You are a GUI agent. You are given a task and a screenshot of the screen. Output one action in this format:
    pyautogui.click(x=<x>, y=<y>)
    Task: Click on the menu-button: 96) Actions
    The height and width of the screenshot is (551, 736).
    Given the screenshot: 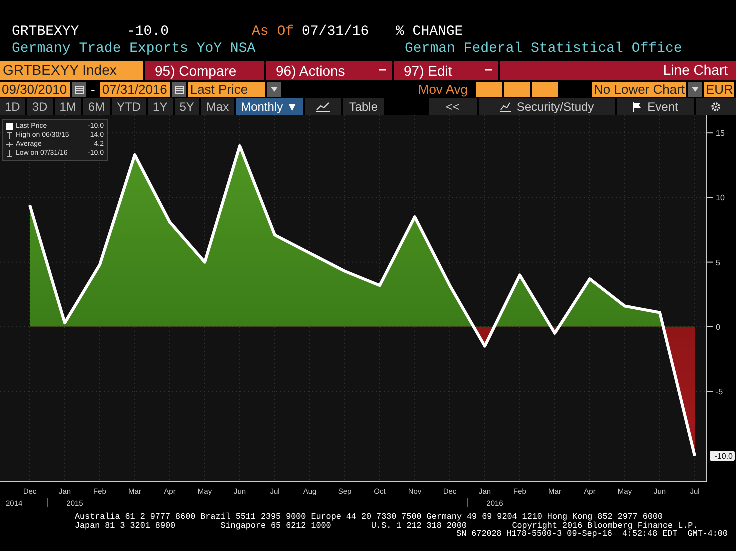 What is the action you would take?
    pyautogui.click(x=329, y=70)
    